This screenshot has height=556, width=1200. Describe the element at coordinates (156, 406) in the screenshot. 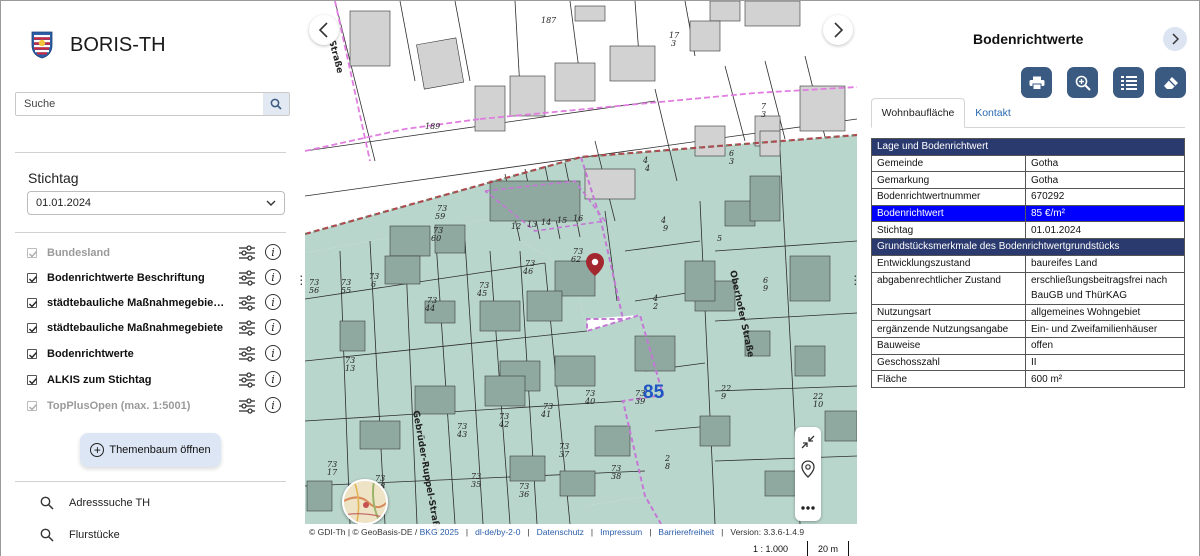

I see `layer-topplusopen: TopPlusOpen (max. 1:5001) i` at that location.